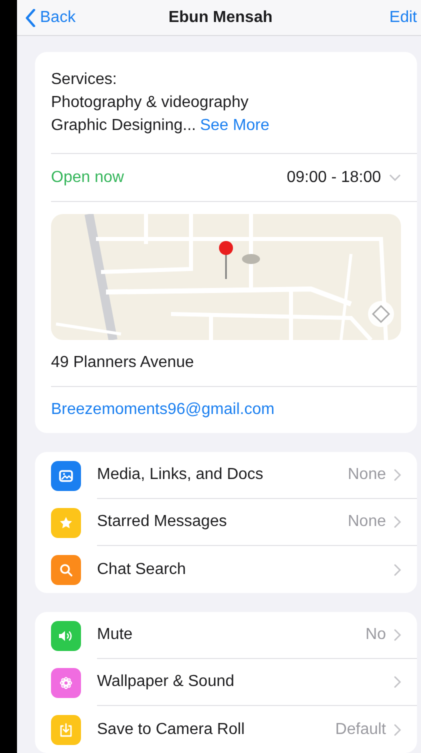 Image resolution: width=421 pixels, height=753 pixels. Describe the element at coordinates (30, 17) in the screenshot. I see `back-chevron-icon` at that location.